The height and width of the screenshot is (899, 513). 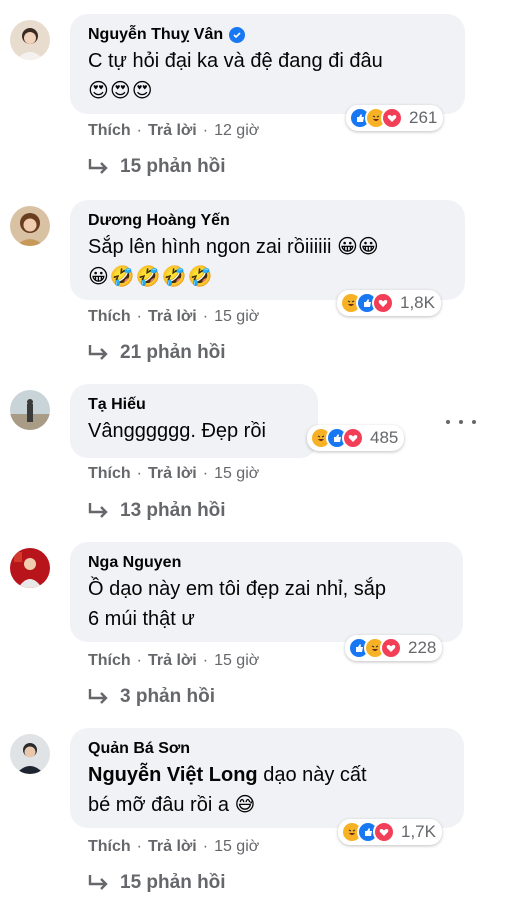 I want to click on replies-count: 13 phản hồi, so click(x=173, y=511).